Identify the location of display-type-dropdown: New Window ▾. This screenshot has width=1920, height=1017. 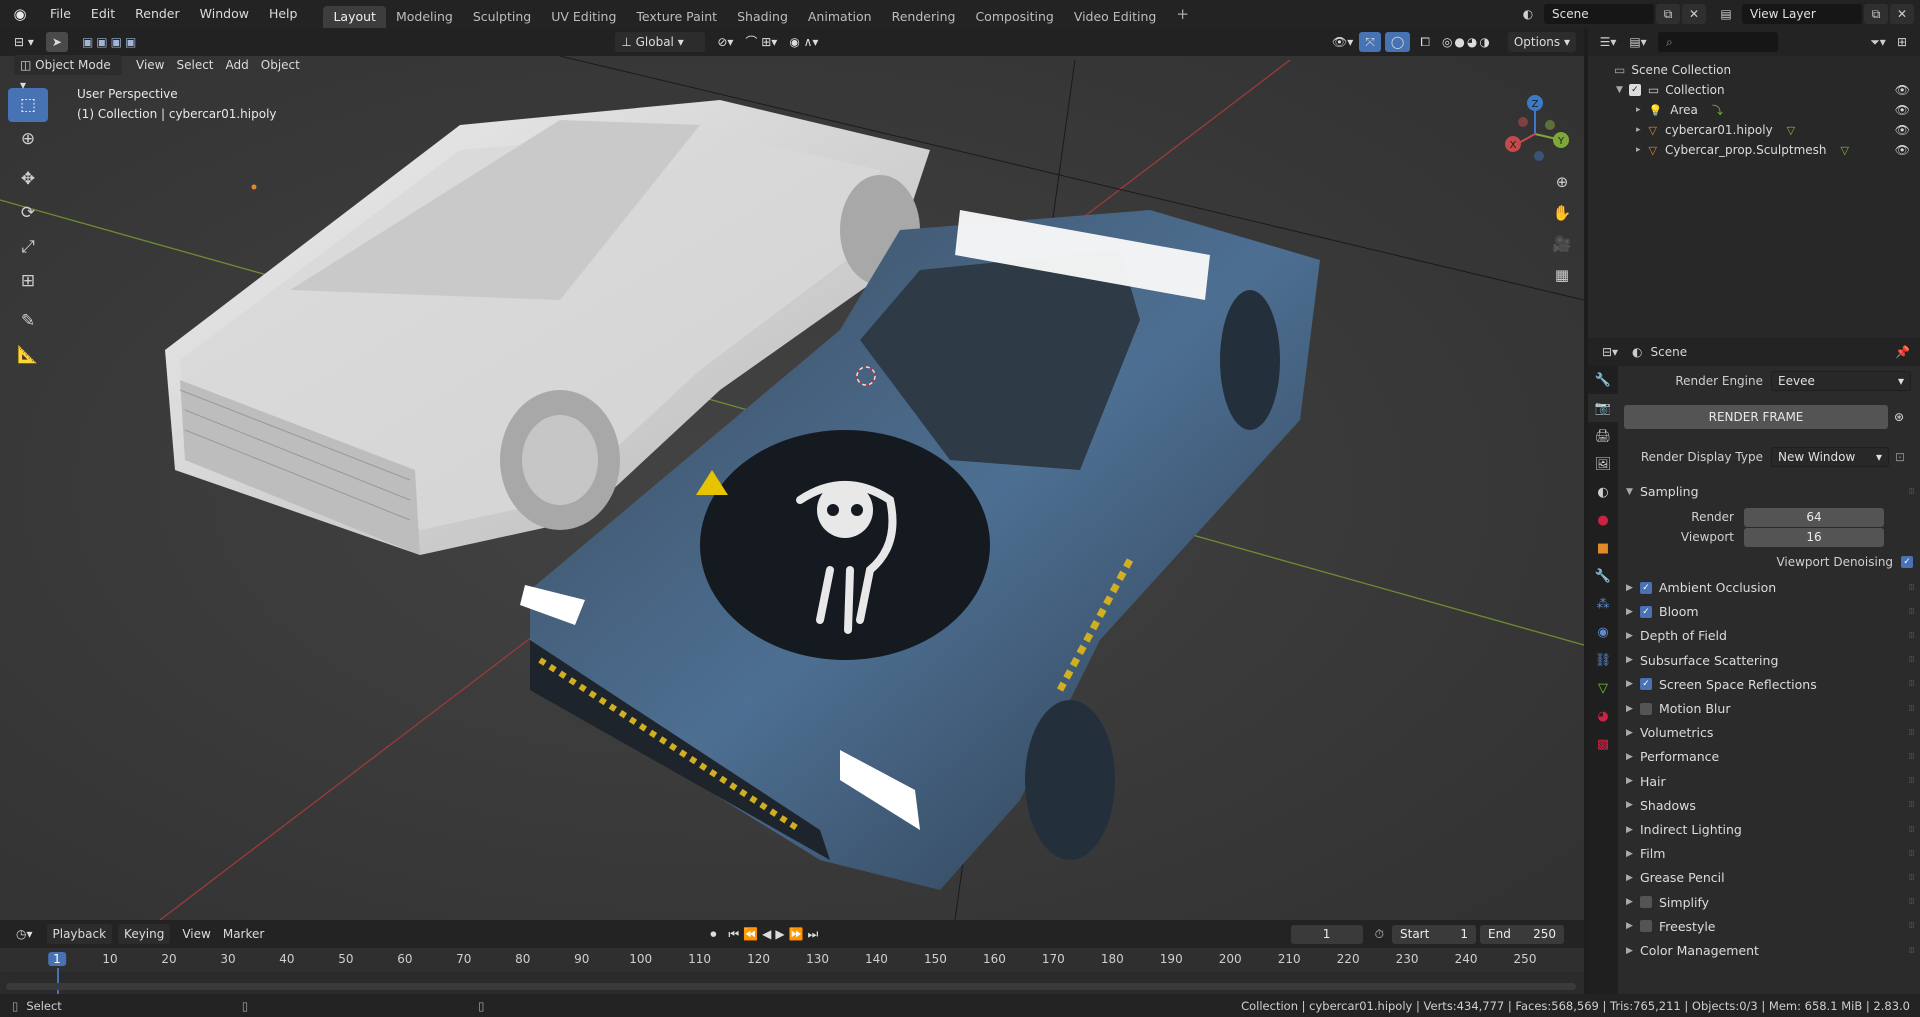
(1830, 457).